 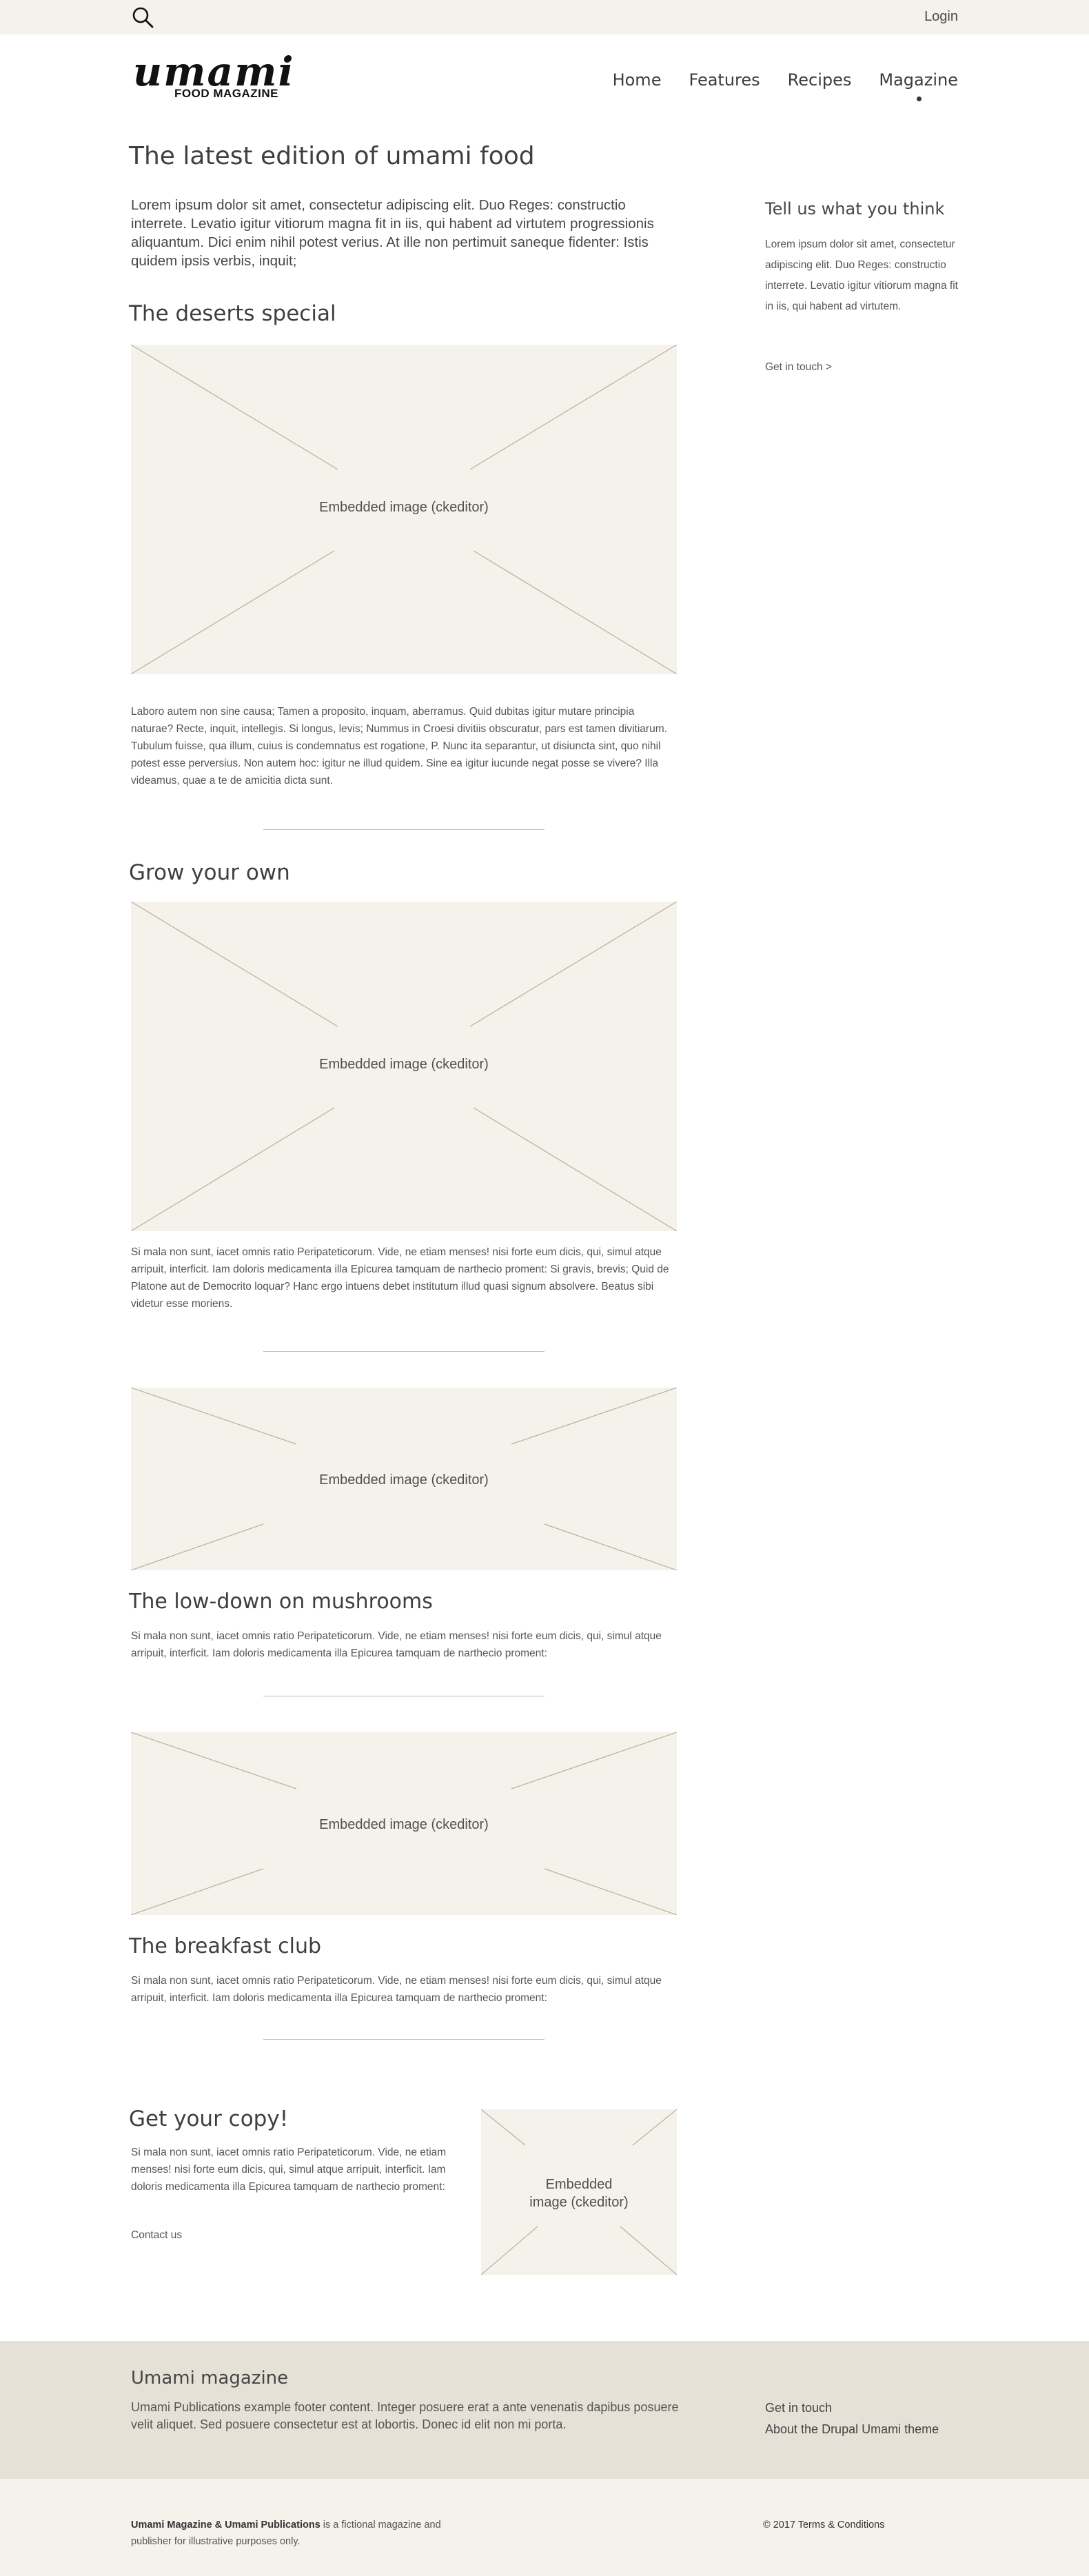 What do you see at coordinates (544, 17) in the screenshot?
I see `top-bar: Login` at bounding box center [544, 17].